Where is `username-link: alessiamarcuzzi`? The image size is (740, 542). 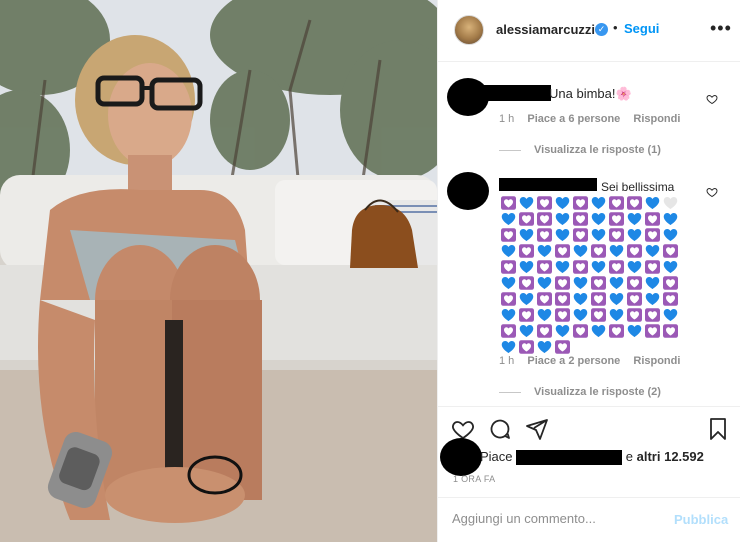 username-link: alessiamarcuzzi is located at coordinates (545, 29).